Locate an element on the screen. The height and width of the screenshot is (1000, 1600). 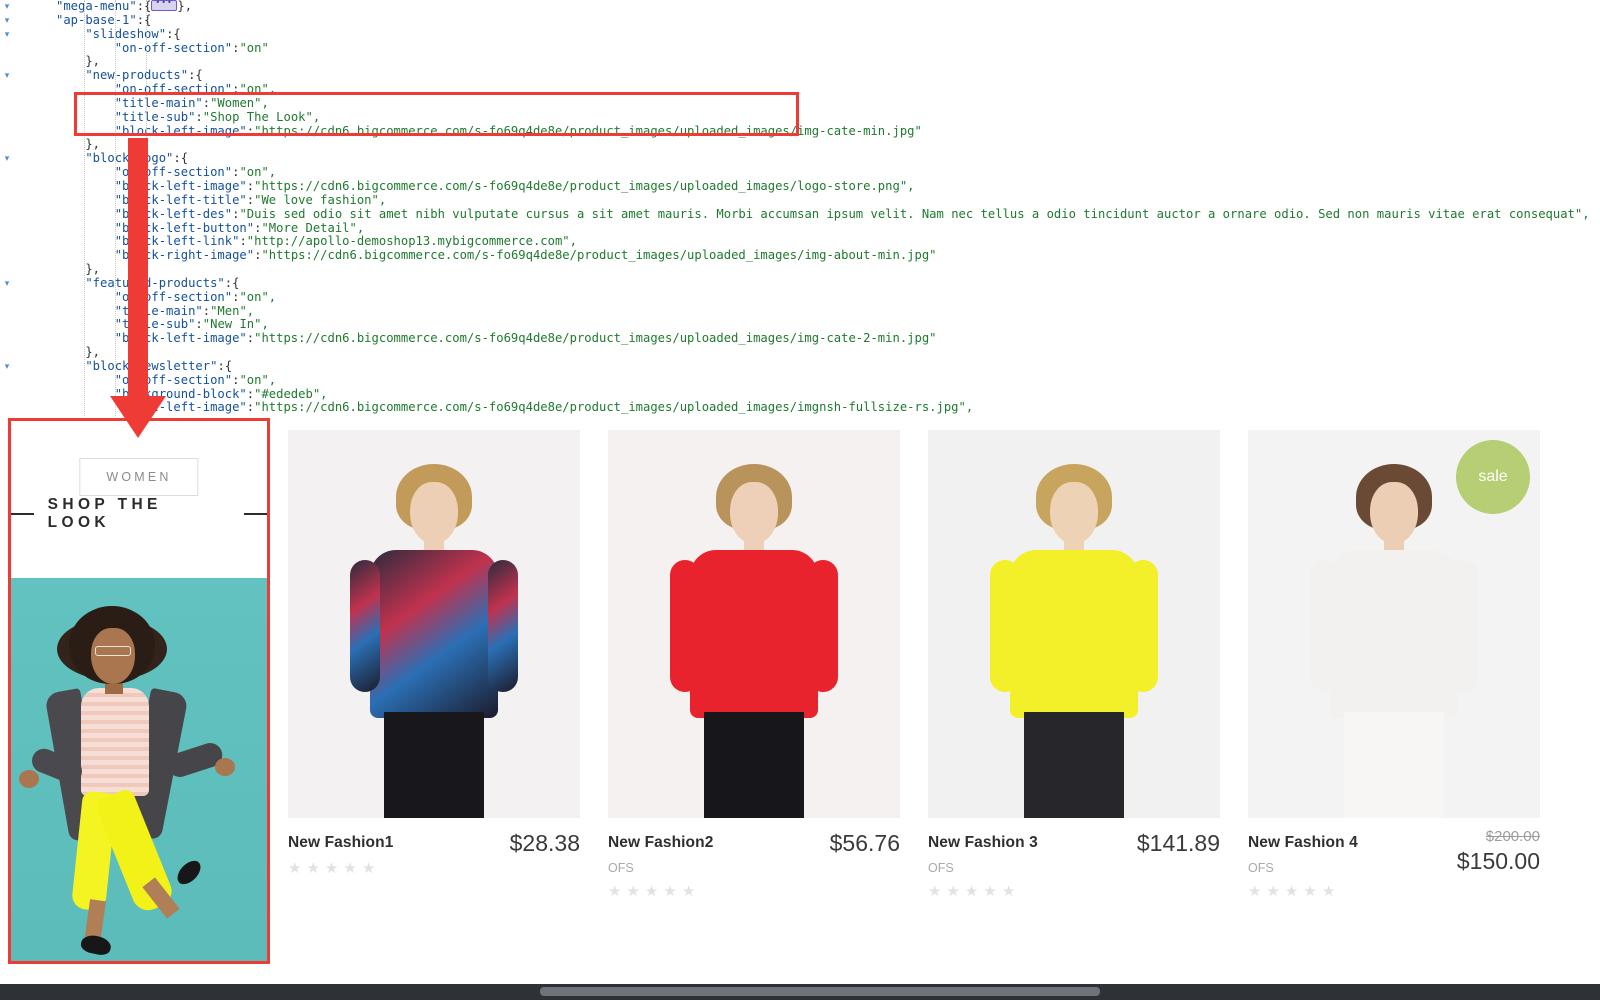
shop-the-look-photo is located at coordinates (139, 769).